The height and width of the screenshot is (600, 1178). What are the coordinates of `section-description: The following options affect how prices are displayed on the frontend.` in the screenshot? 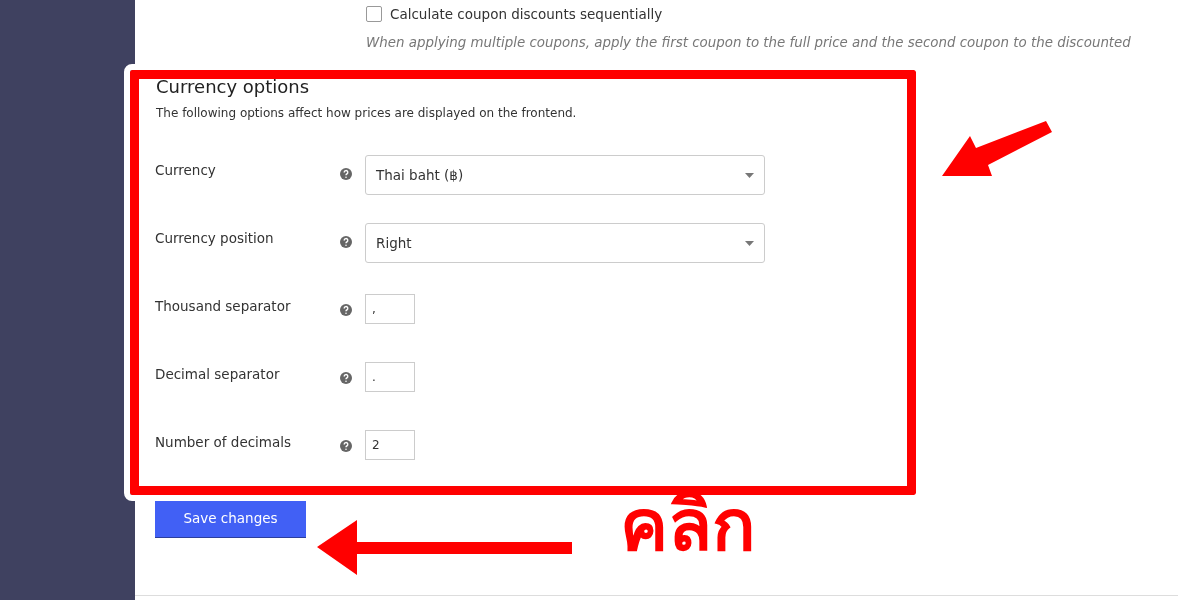 It's located at (367, 113).